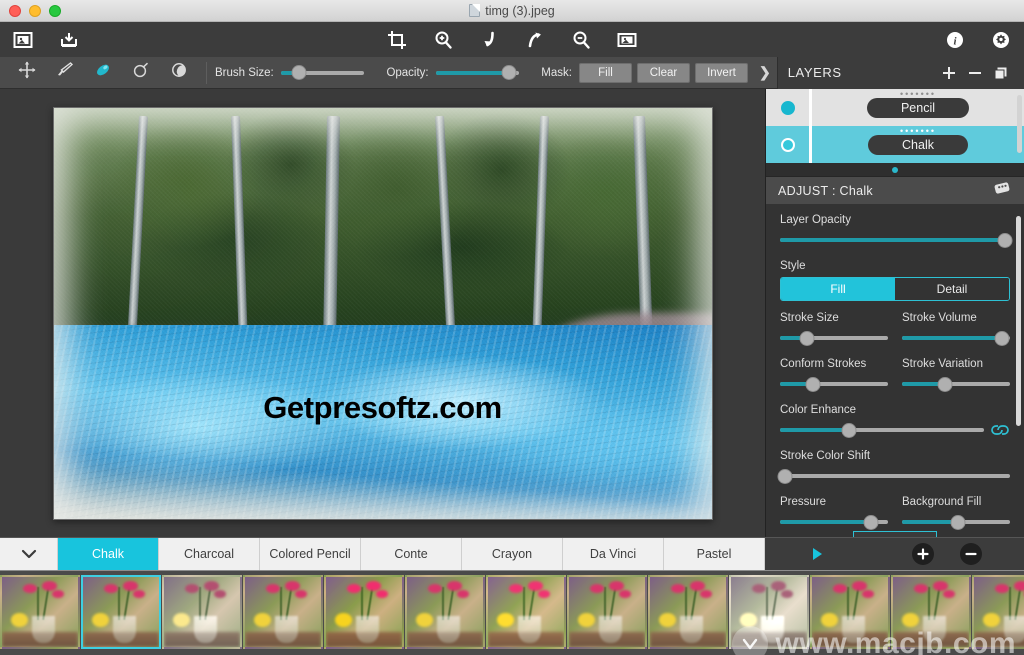  I want to click on layer-name-pencil: Pencil, so click(918, 107).